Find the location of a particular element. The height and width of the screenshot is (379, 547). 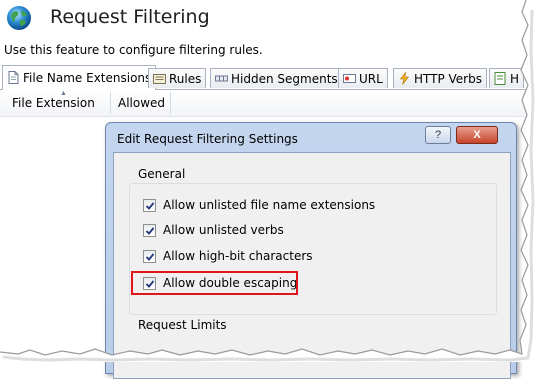

column-allowed: Allowed is located at coordinates (141, 103).